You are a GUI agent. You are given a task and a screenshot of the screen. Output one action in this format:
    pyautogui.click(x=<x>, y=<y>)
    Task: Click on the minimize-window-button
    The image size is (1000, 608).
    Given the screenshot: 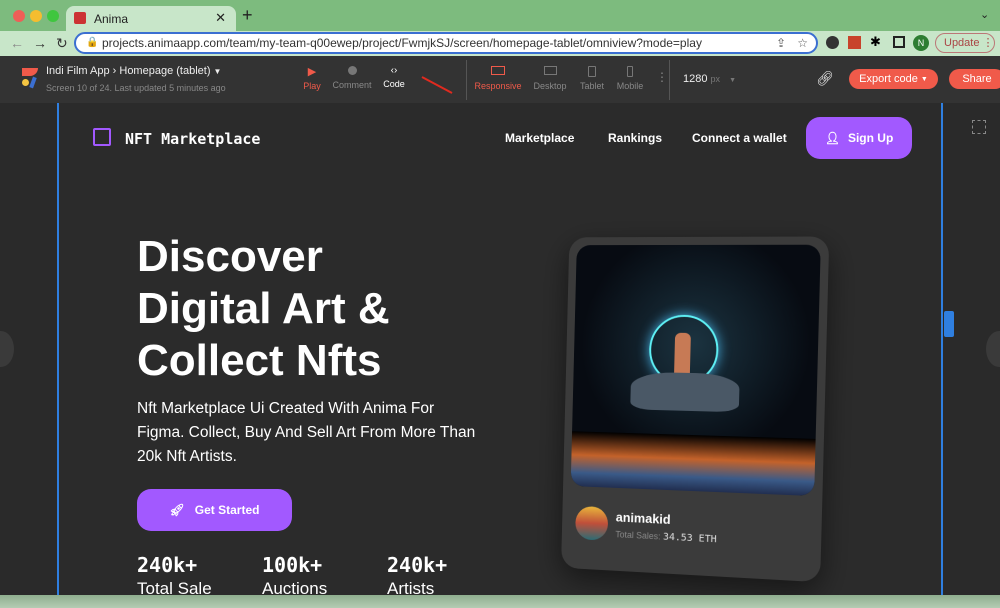 What is the action you would take?
    pyautogui.click(x=36, y=16)
    